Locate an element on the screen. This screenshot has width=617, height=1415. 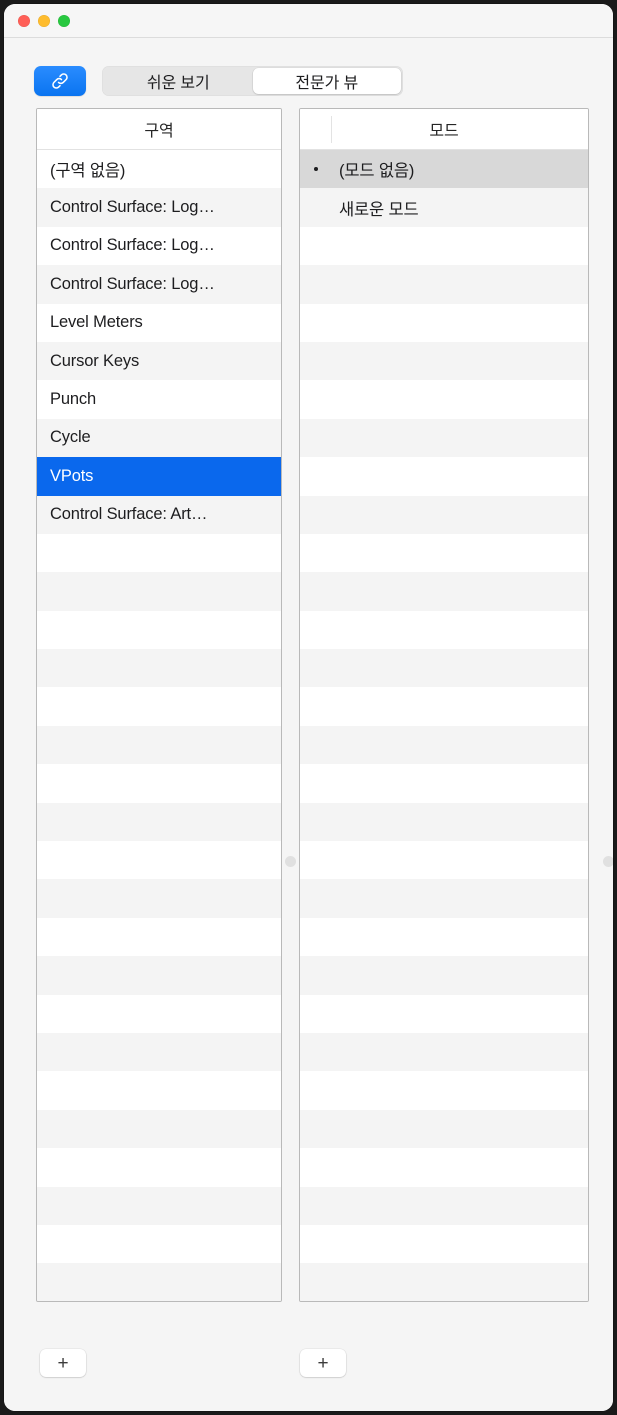
row-label: Cursor Keys is located at coordinates (95, 360).